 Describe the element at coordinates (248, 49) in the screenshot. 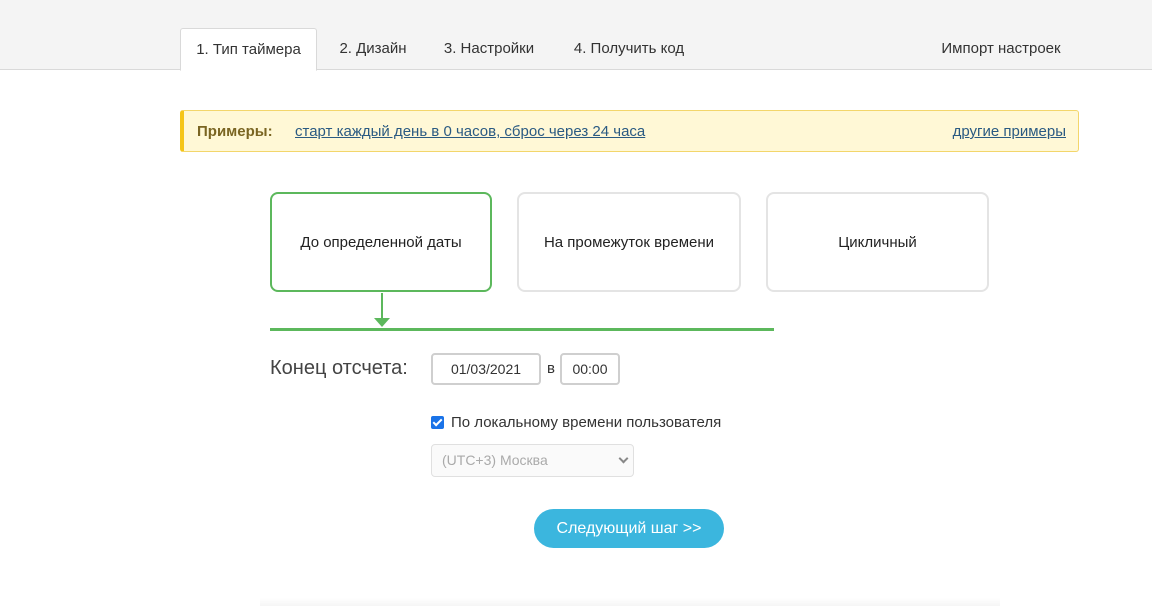

I see `tab-timer-type: 1. Тип таймера` at that location.